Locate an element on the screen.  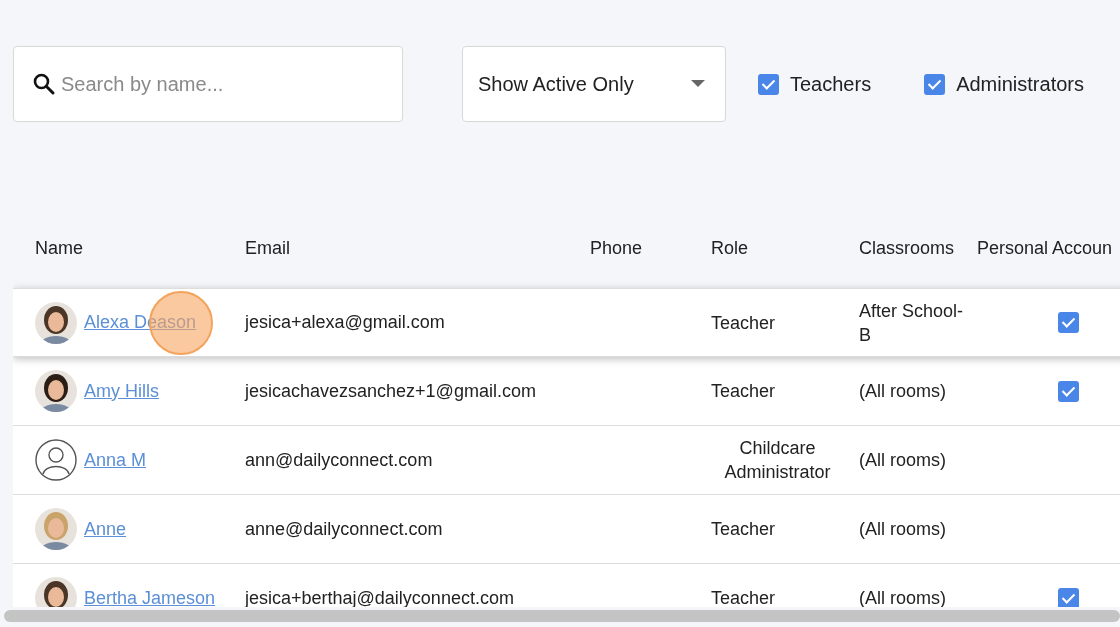
horizontal-scrollbar is located at coordinates (562, 616).